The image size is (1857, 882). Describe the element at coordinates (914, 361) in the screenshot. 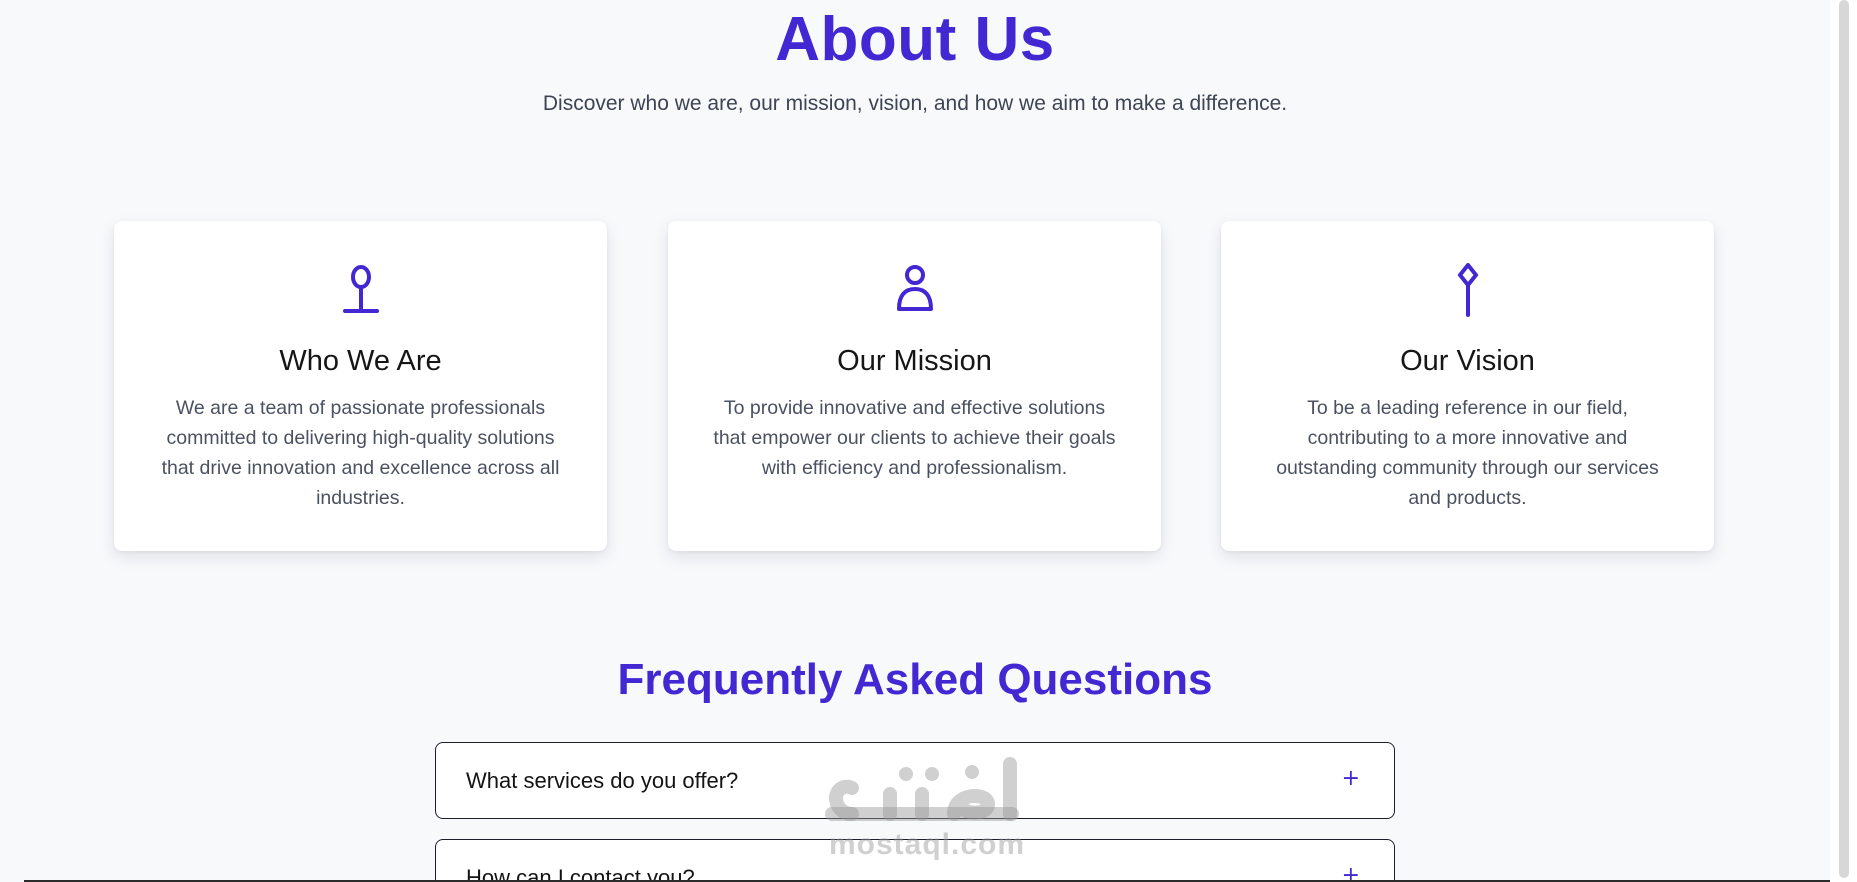

I see `card-title: Our Mission` at that location.